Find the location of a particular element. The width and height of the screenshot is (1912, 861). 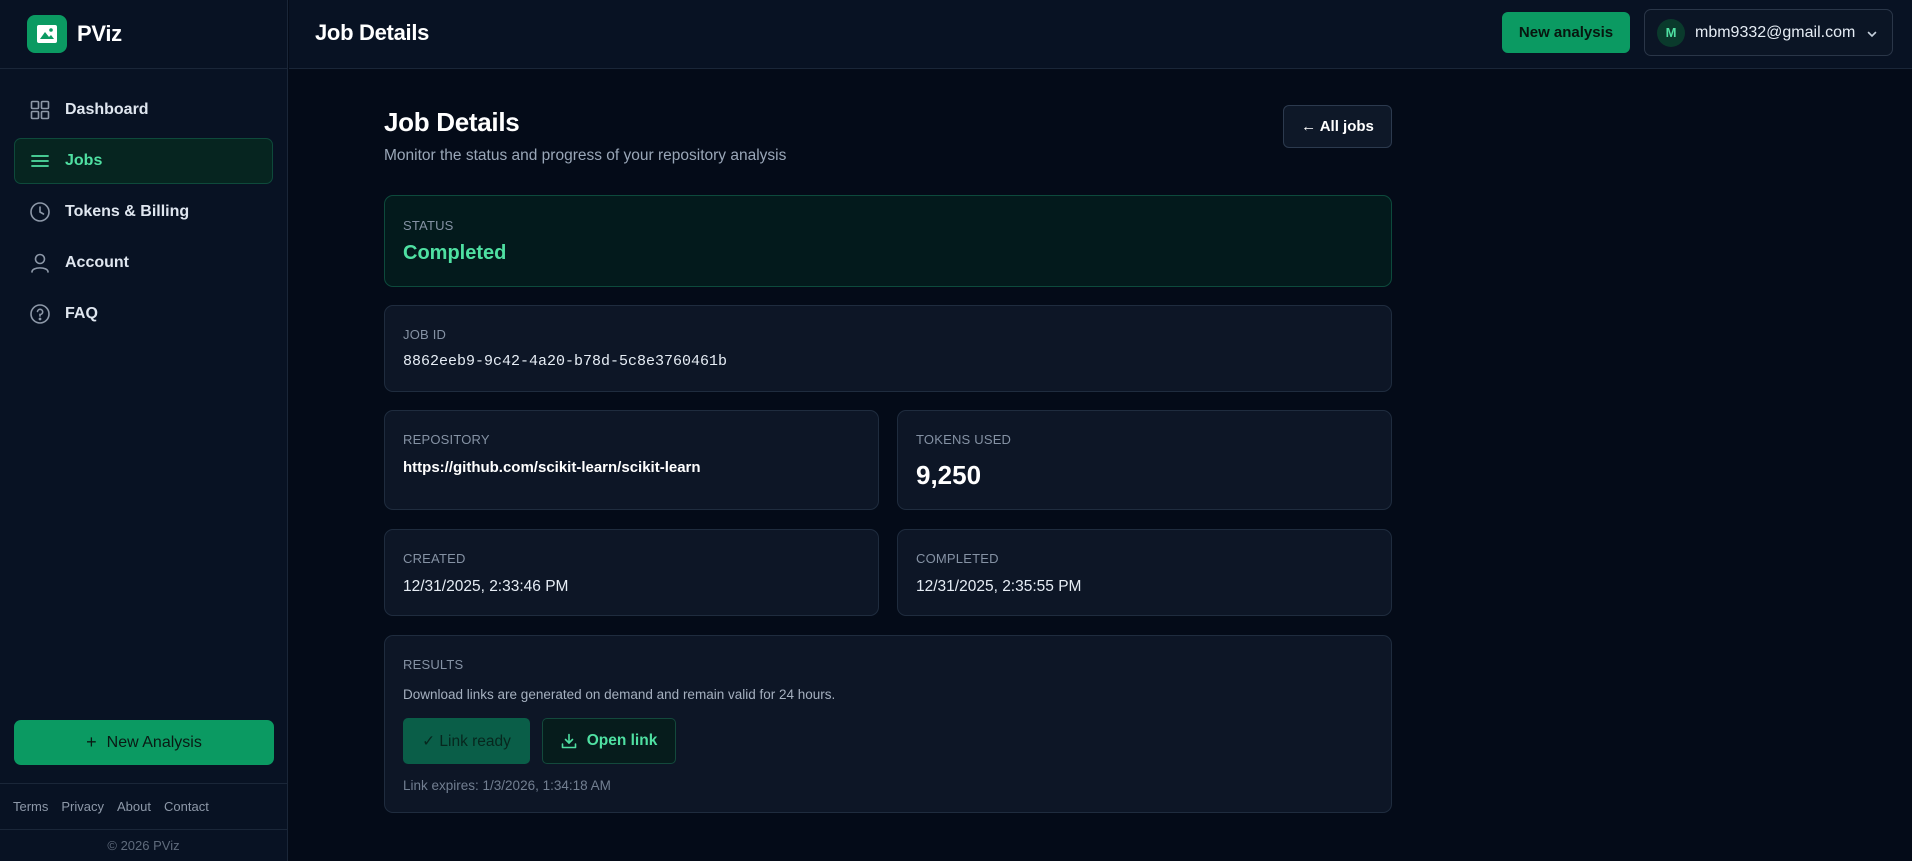

completed-label: COMPLETED is located at coordinates (957, 558).